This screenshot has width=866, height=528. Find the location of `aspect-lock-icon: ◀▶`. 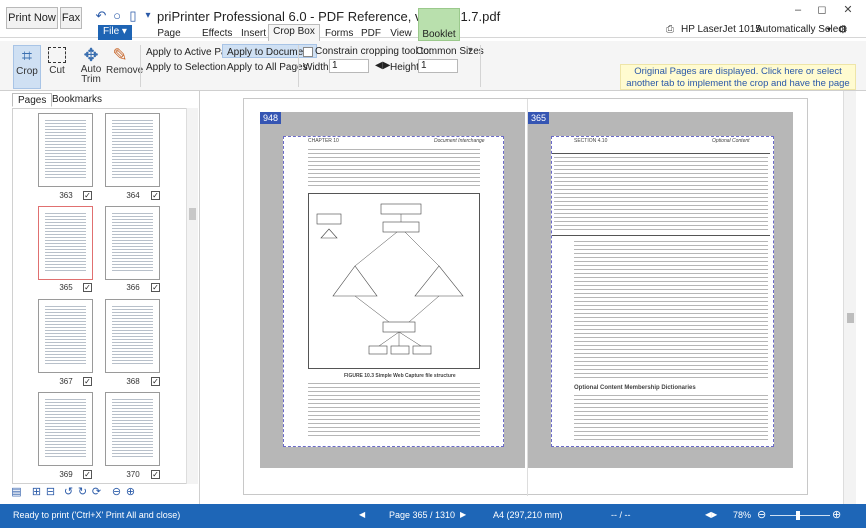

aspect-lock-icon: ◀▶ is located at coordinates (382, 65).